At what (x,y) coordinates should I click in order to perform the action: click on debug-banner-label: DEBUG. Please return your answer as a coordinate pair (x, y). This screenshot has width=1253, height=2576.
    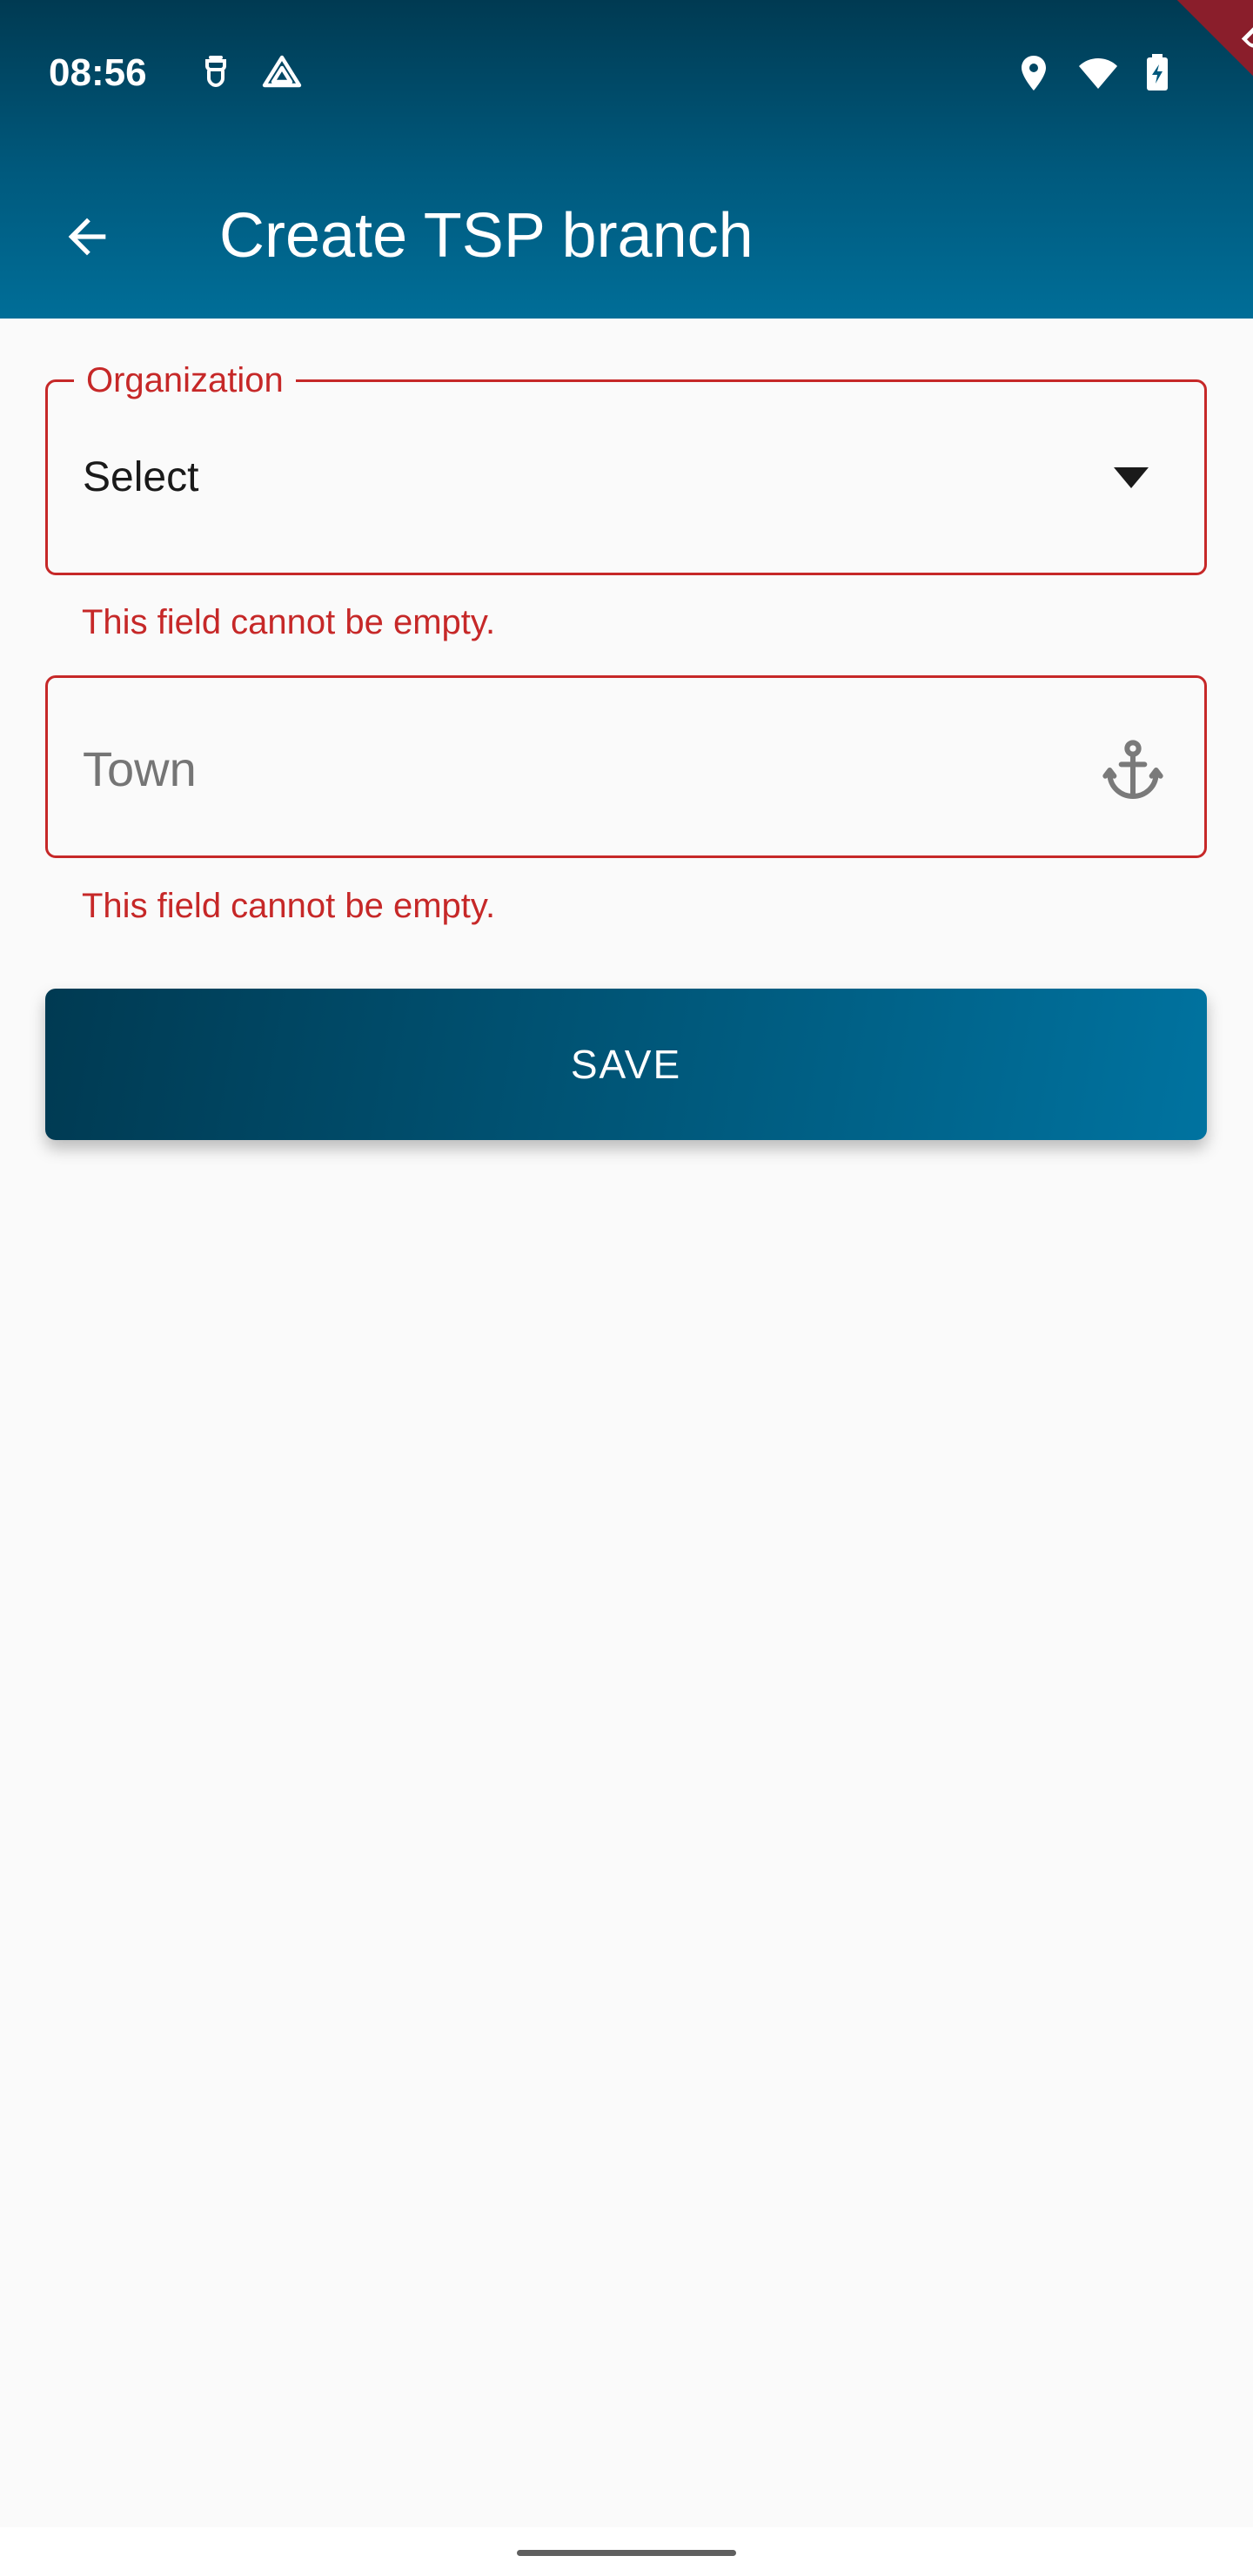
    Looking at the image, I should click on (1198, 95).